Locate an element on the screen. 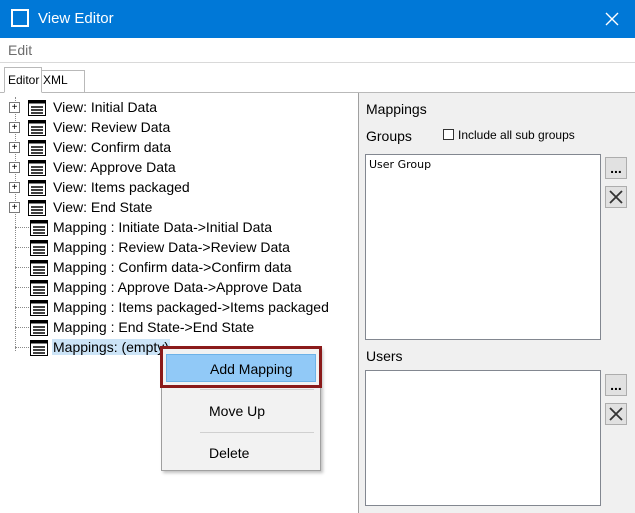 This screenshot has width=635, height=513. tree-item-view: + View: Items packaged is located at coordinates (179, 188).